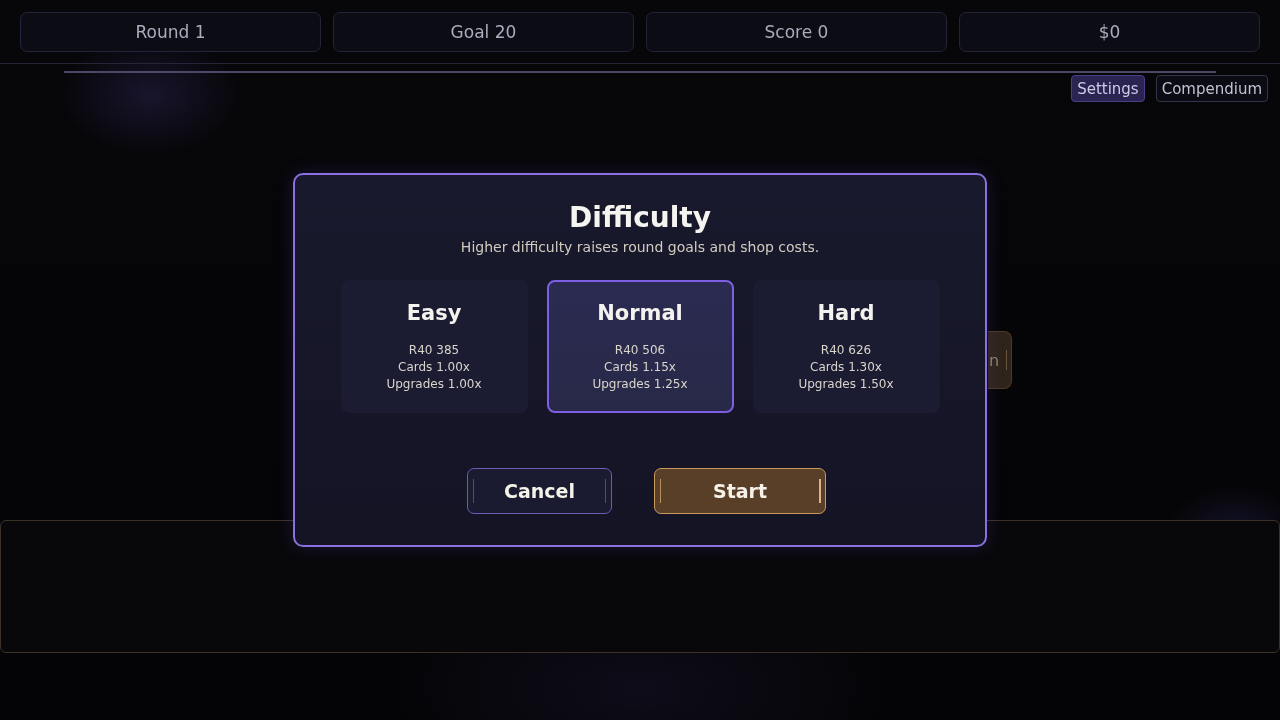 The image size is (1280, 720). I want to click on difficulty-card: Easy R40 385 Cards 1.00x Upgrades 1.00x, so click(434, 346).